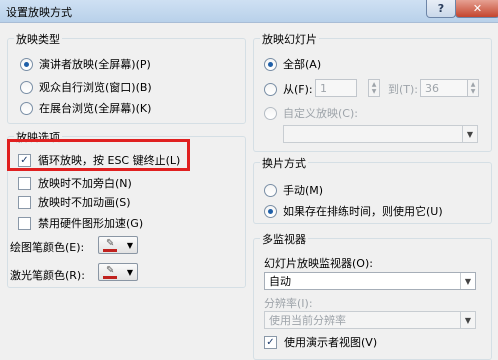 Image resolution: width=498 pixels, height=360 pixels. I want to click on pen-color-icon: ✎, so click(110, 245).